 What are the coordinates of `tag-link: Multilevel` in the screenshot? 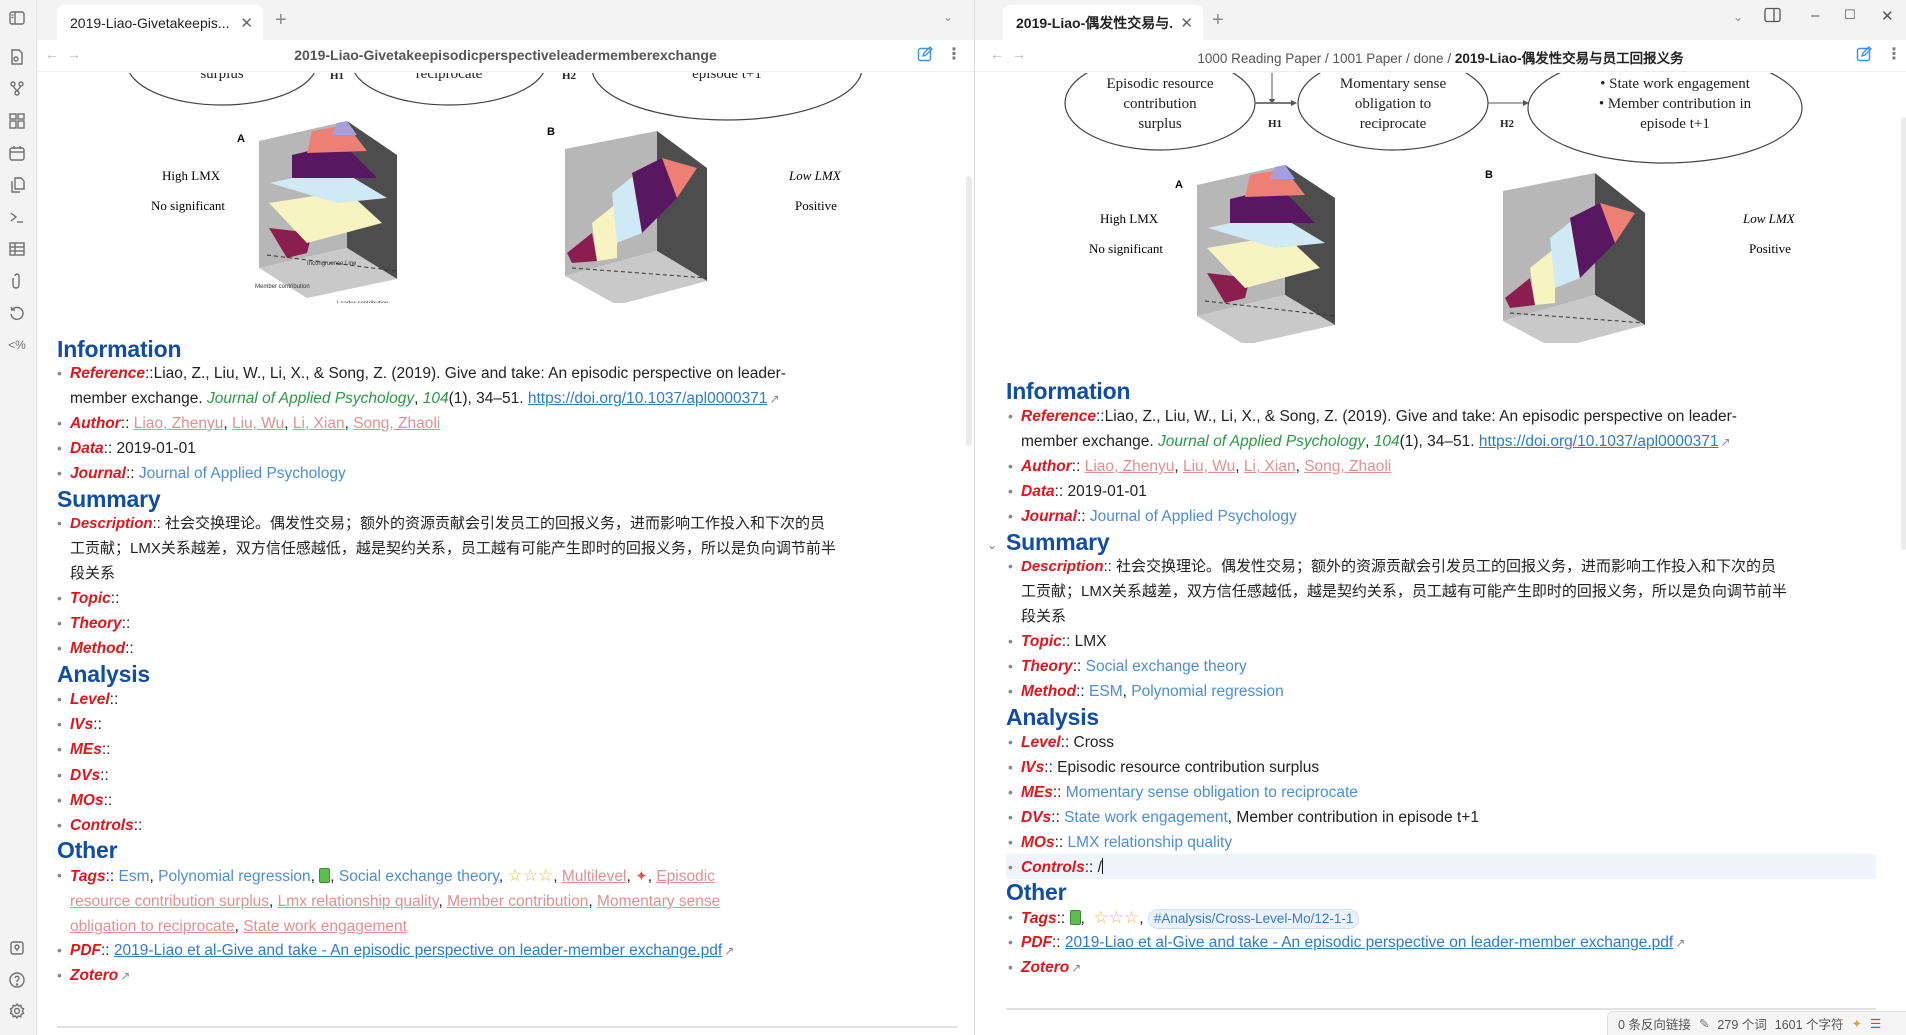 It's located at (594, 876).